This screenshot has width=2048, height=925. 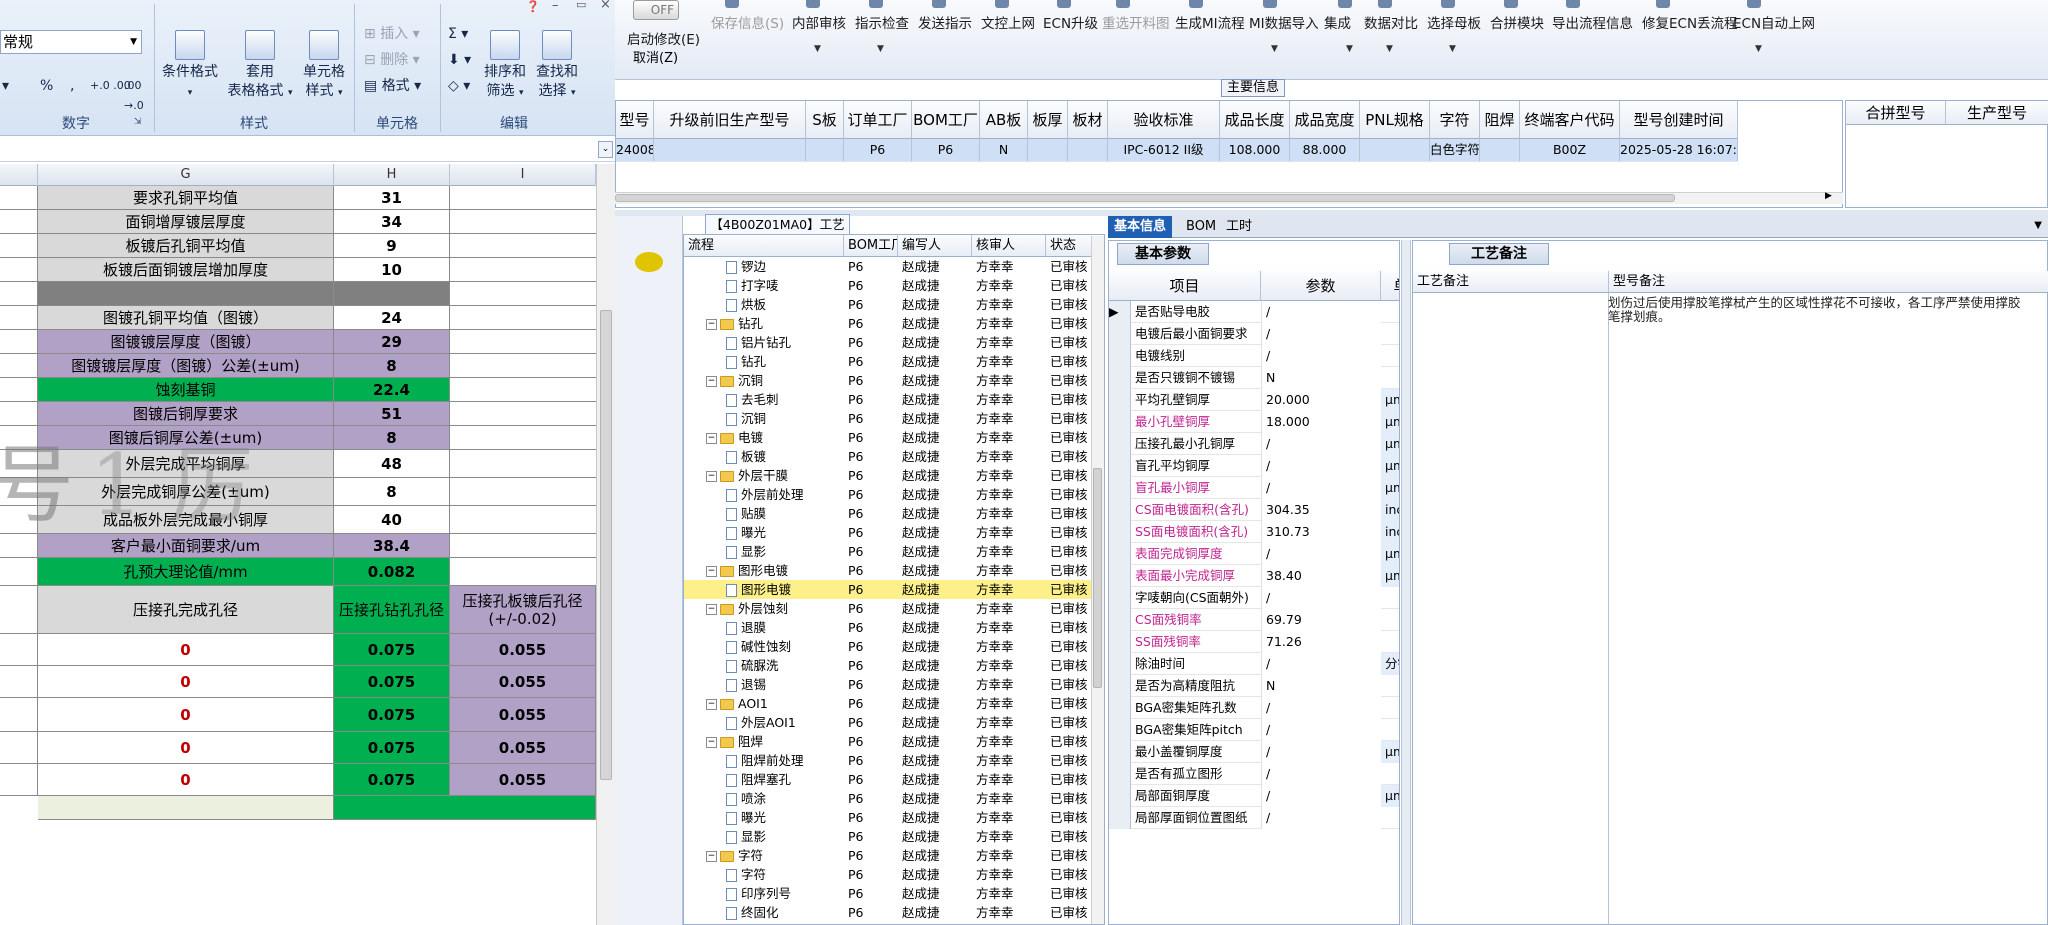 What do you see at coordinates (888, 513) in the screenshot?
I see `flow-row: 贴膜 P6 赵成捷 方幸幸 已审核` at bounding box center [888, 513].